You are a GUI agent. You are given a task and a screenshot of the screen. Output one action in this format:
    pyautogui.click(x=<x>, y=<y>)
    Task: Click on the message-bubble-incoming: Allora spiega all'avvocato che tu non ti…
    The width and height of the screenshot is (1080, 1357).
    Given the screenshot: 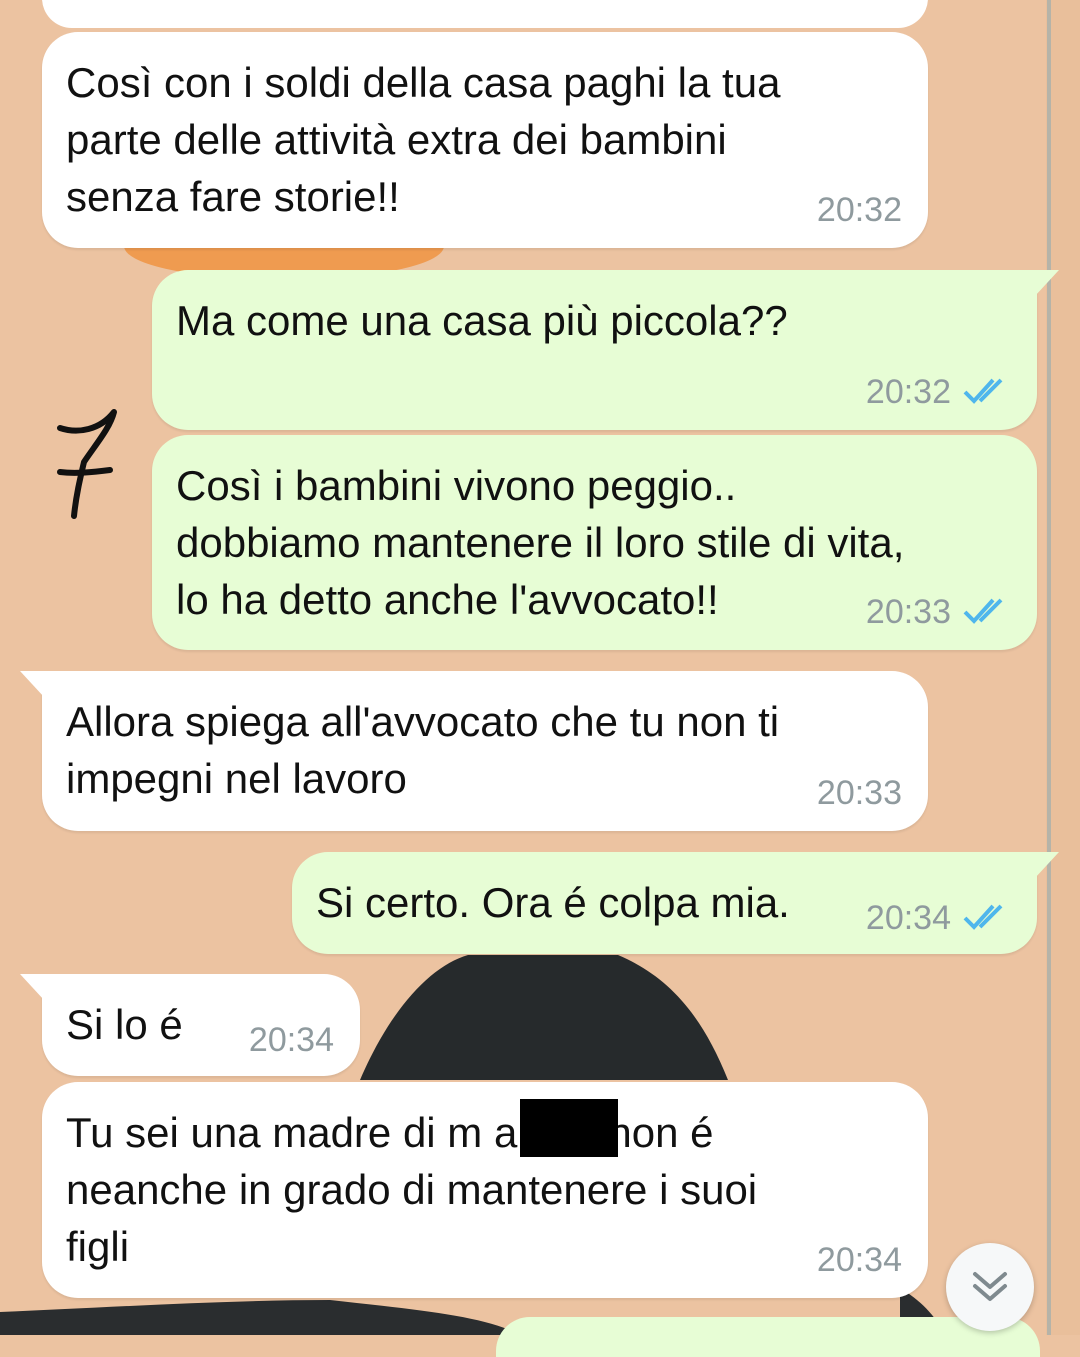 What is the action you would take?
    pyautogui.click(x=474, y=751)
    